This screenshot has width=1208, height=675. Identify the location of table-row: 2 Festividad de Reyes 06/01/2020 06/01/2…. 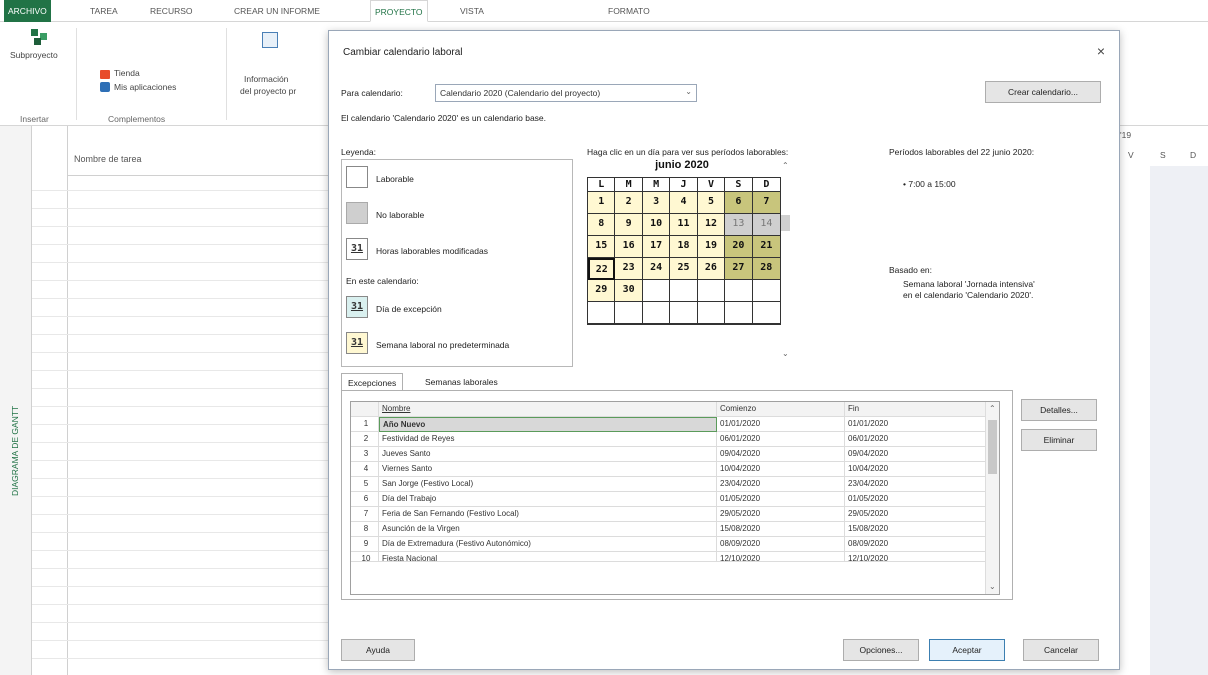
(669, 439).